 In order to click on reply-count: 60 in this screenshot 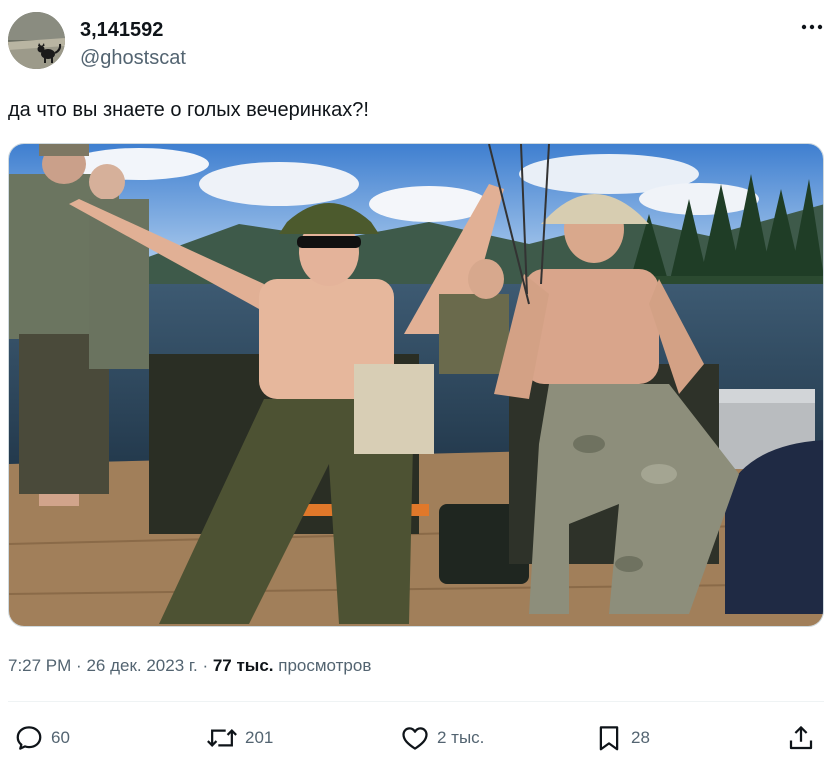, I will do `click(60, 737)`.